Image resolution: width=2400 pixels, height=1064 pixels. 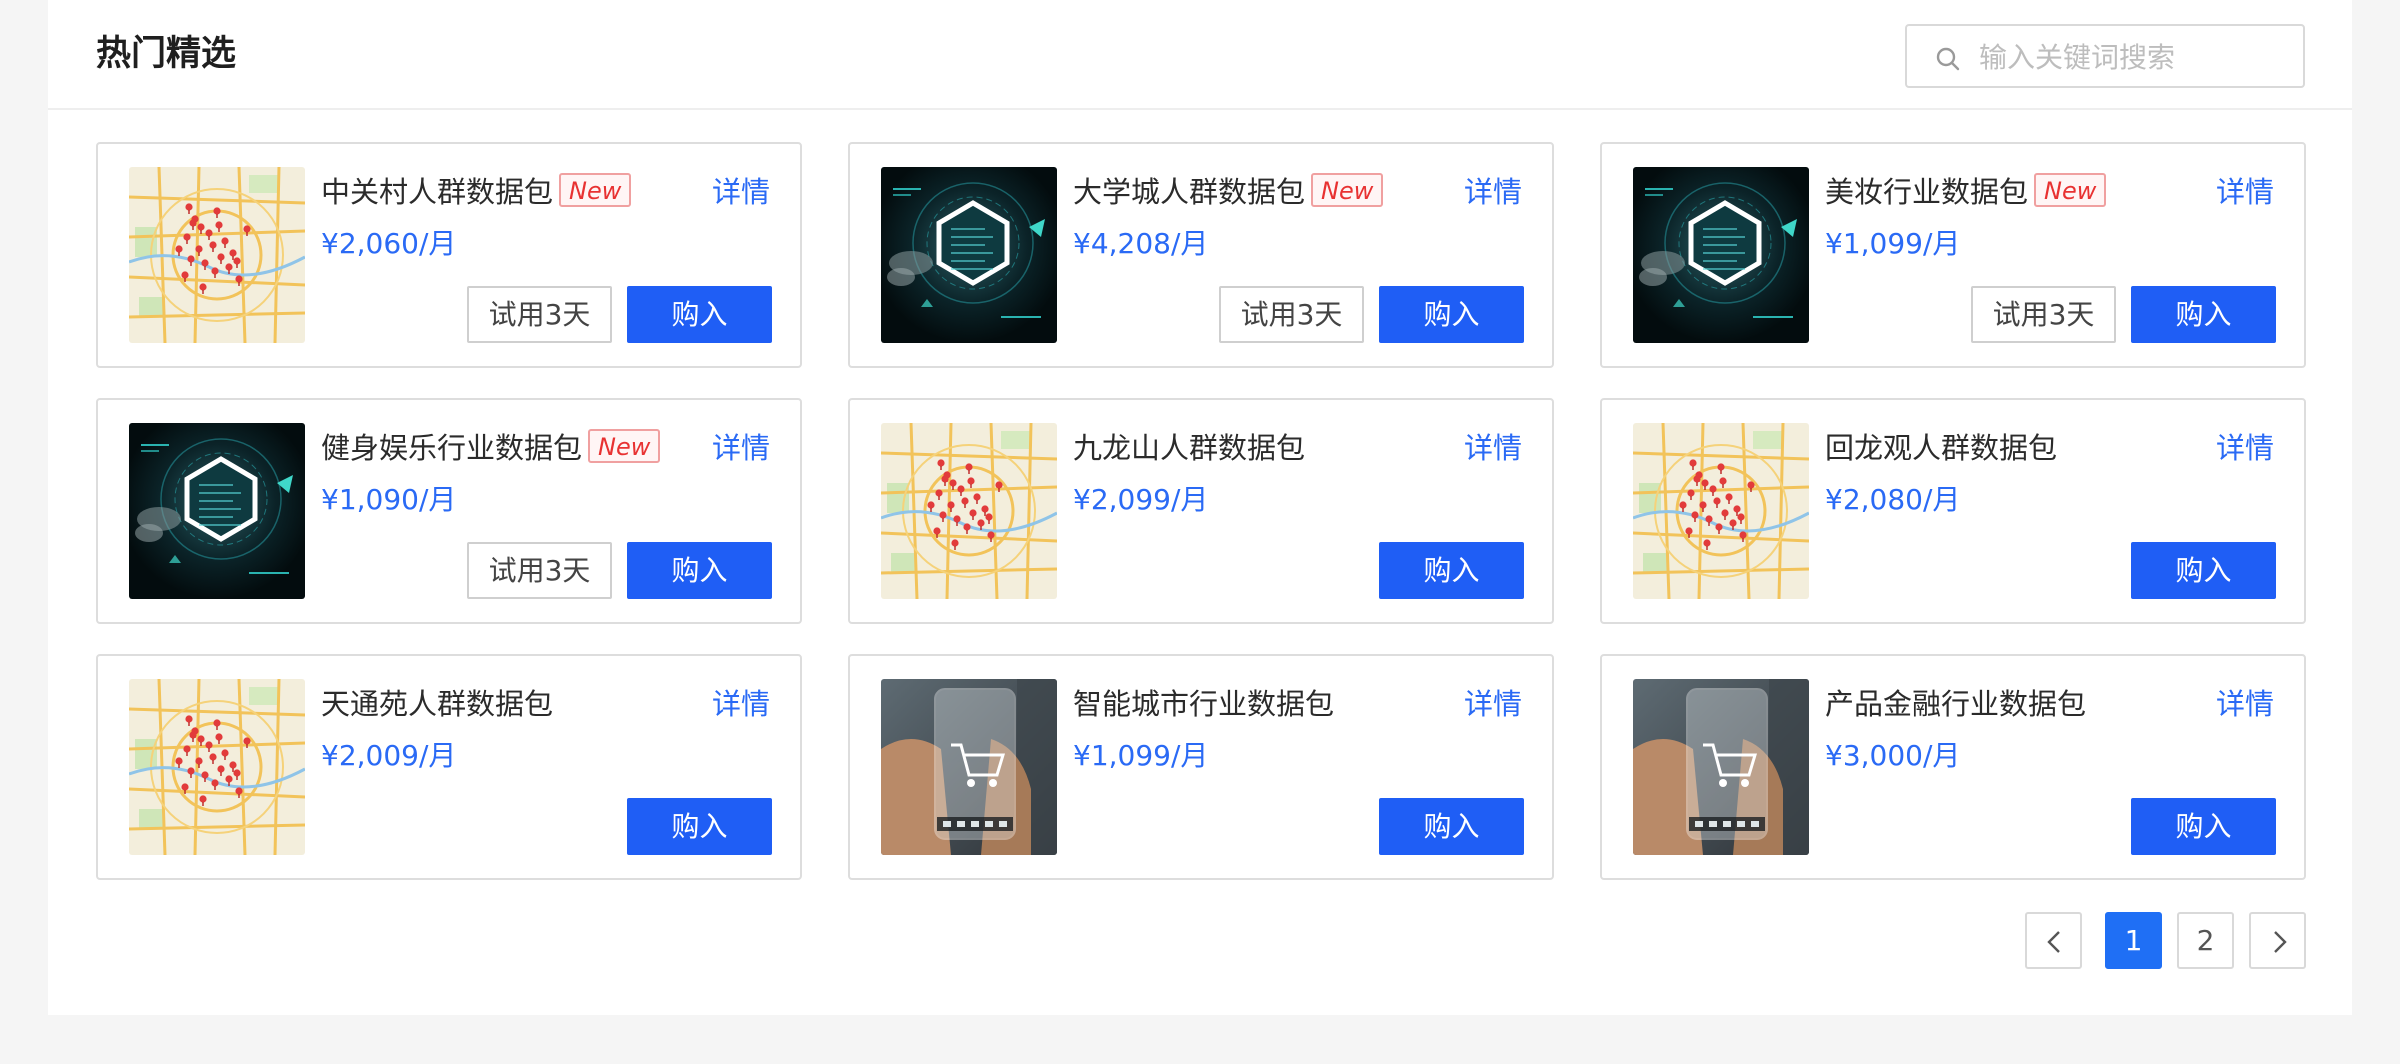 I want to click on product-name: 美妆行业数据包 New, so click(x=1966, y=192).